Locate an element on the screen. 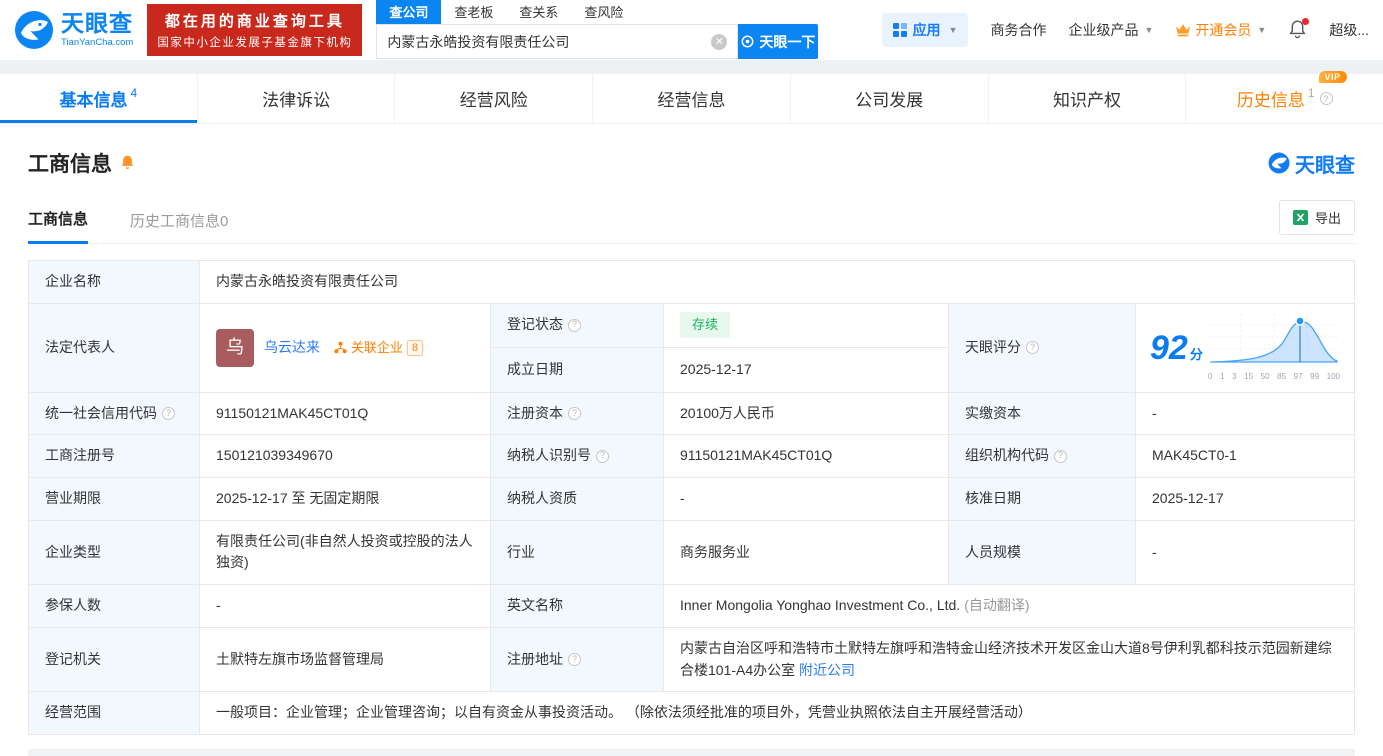 The image size is (1383, 756). related-companies-link: 关联企业 8 is located at coordinates (379, 348).